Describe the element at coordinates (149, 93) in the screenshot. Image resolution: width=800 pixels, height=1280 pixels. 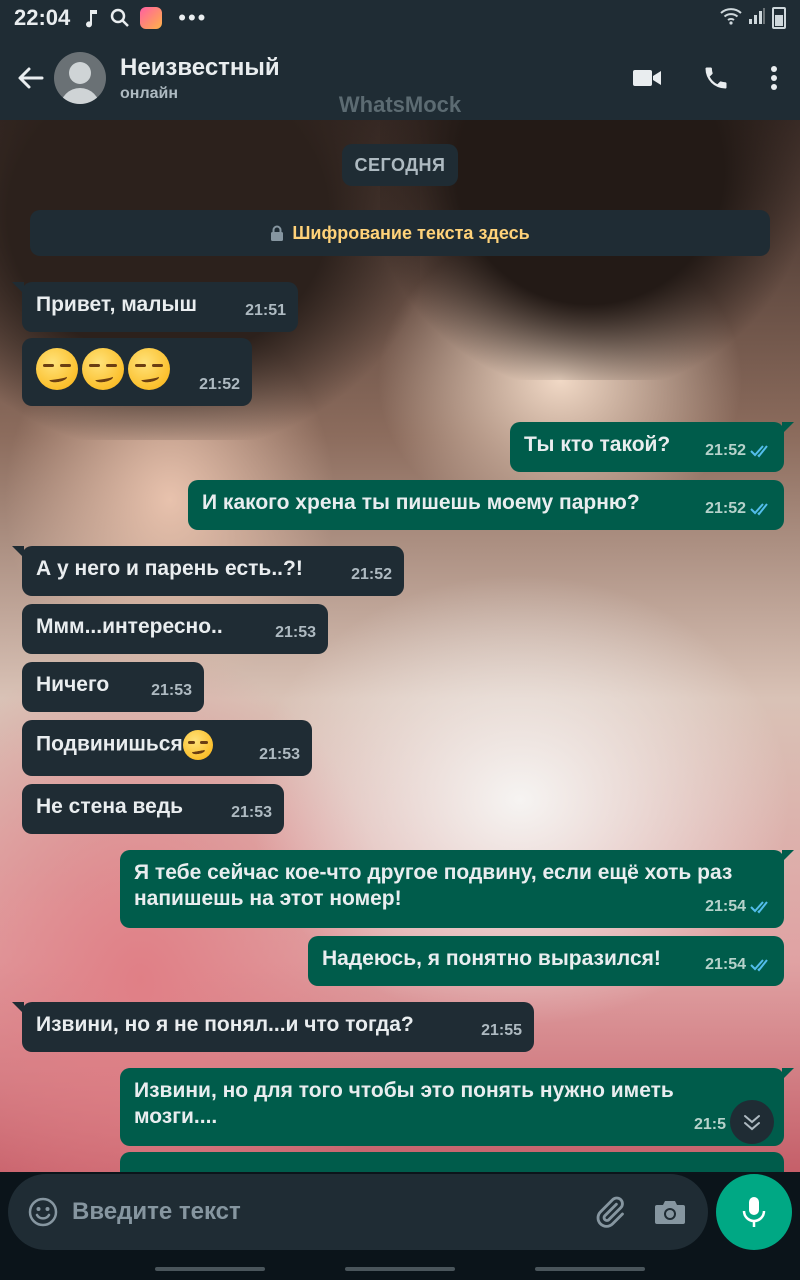
I see `contact-status: онлайн` at that location.